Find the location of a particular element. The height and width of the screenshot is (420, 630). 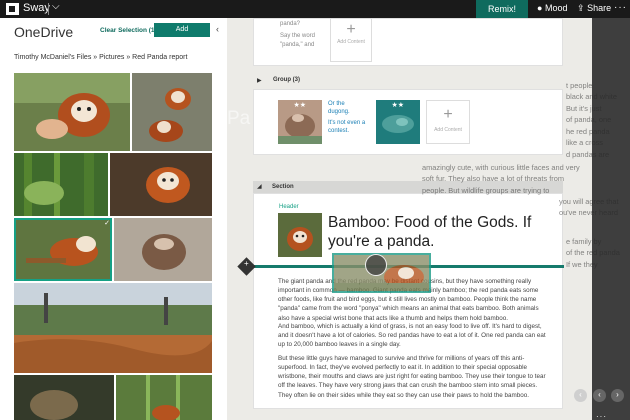

photo-thumbnail-selected: ✓ is located at coordinates (63, 249).